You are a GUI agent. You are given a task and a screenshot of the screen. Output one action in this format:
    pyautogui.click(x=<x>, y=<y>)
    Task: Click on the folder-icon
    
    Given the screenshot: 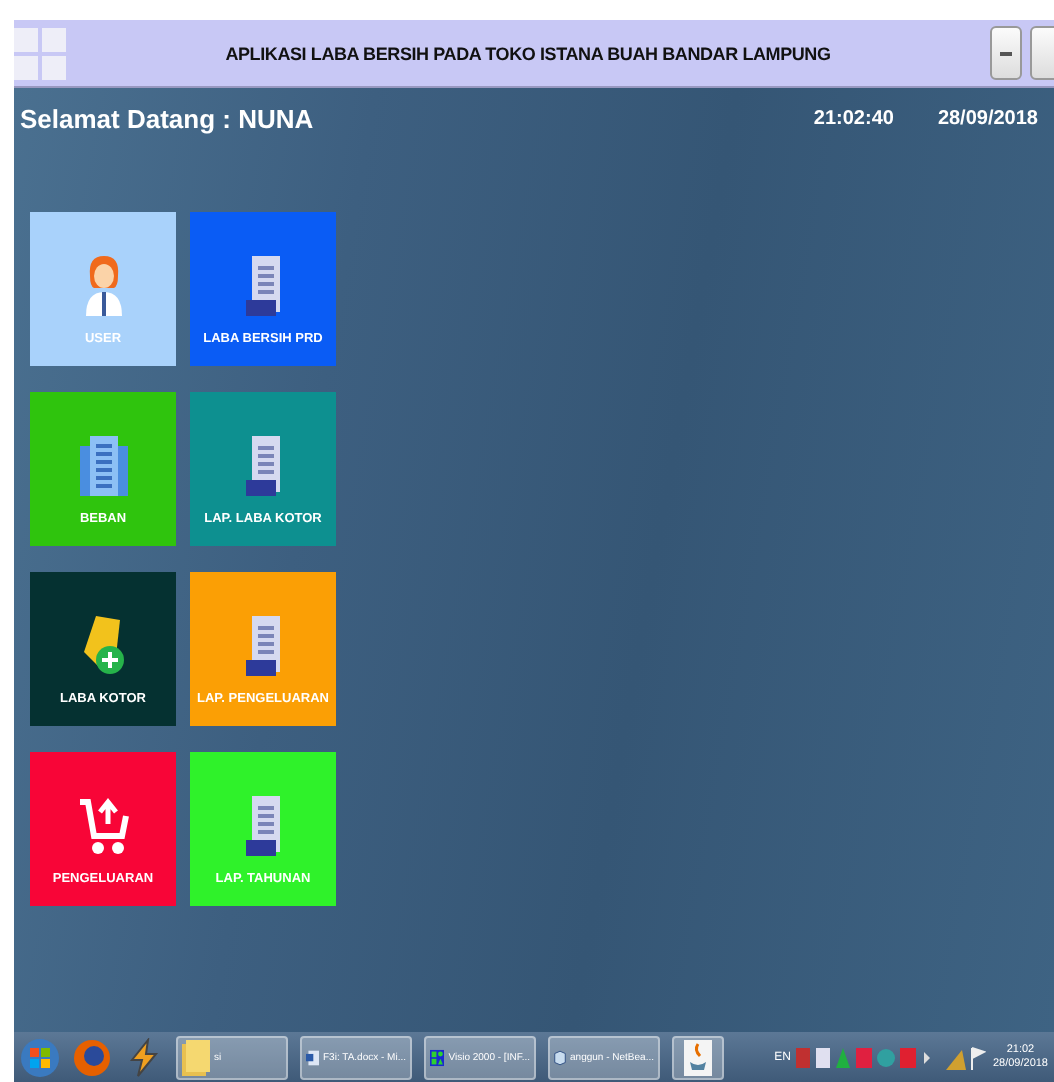 What is the action you would take?
    pyautogui.click(x=196, y=1057)
    